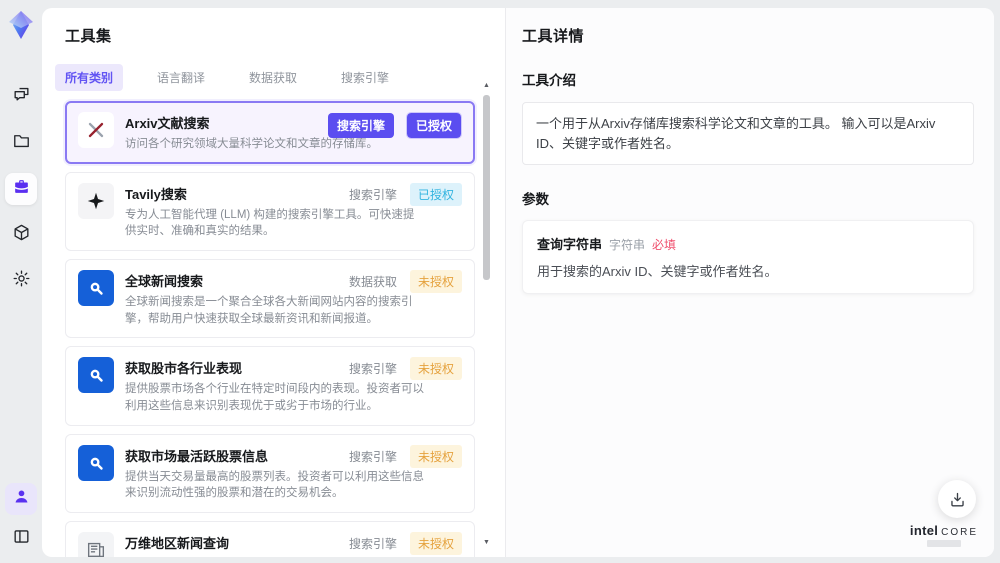 Image resolution: width=1000 pixels, height=563 pixels. I want to click on category-tabs: 所有类别 语言翻译 数据获取 搜索引擎, so click(280, 77).